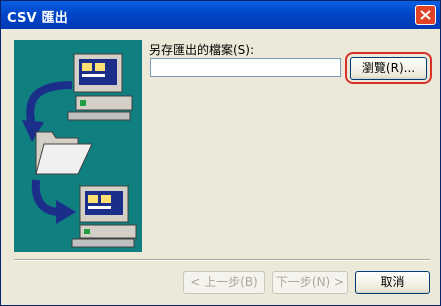 The image size is (441, 306). What do you see at coordinates (392, 282) in the screenshot?
I see `cancel-button: 取消` at bounding box center [392, 282].